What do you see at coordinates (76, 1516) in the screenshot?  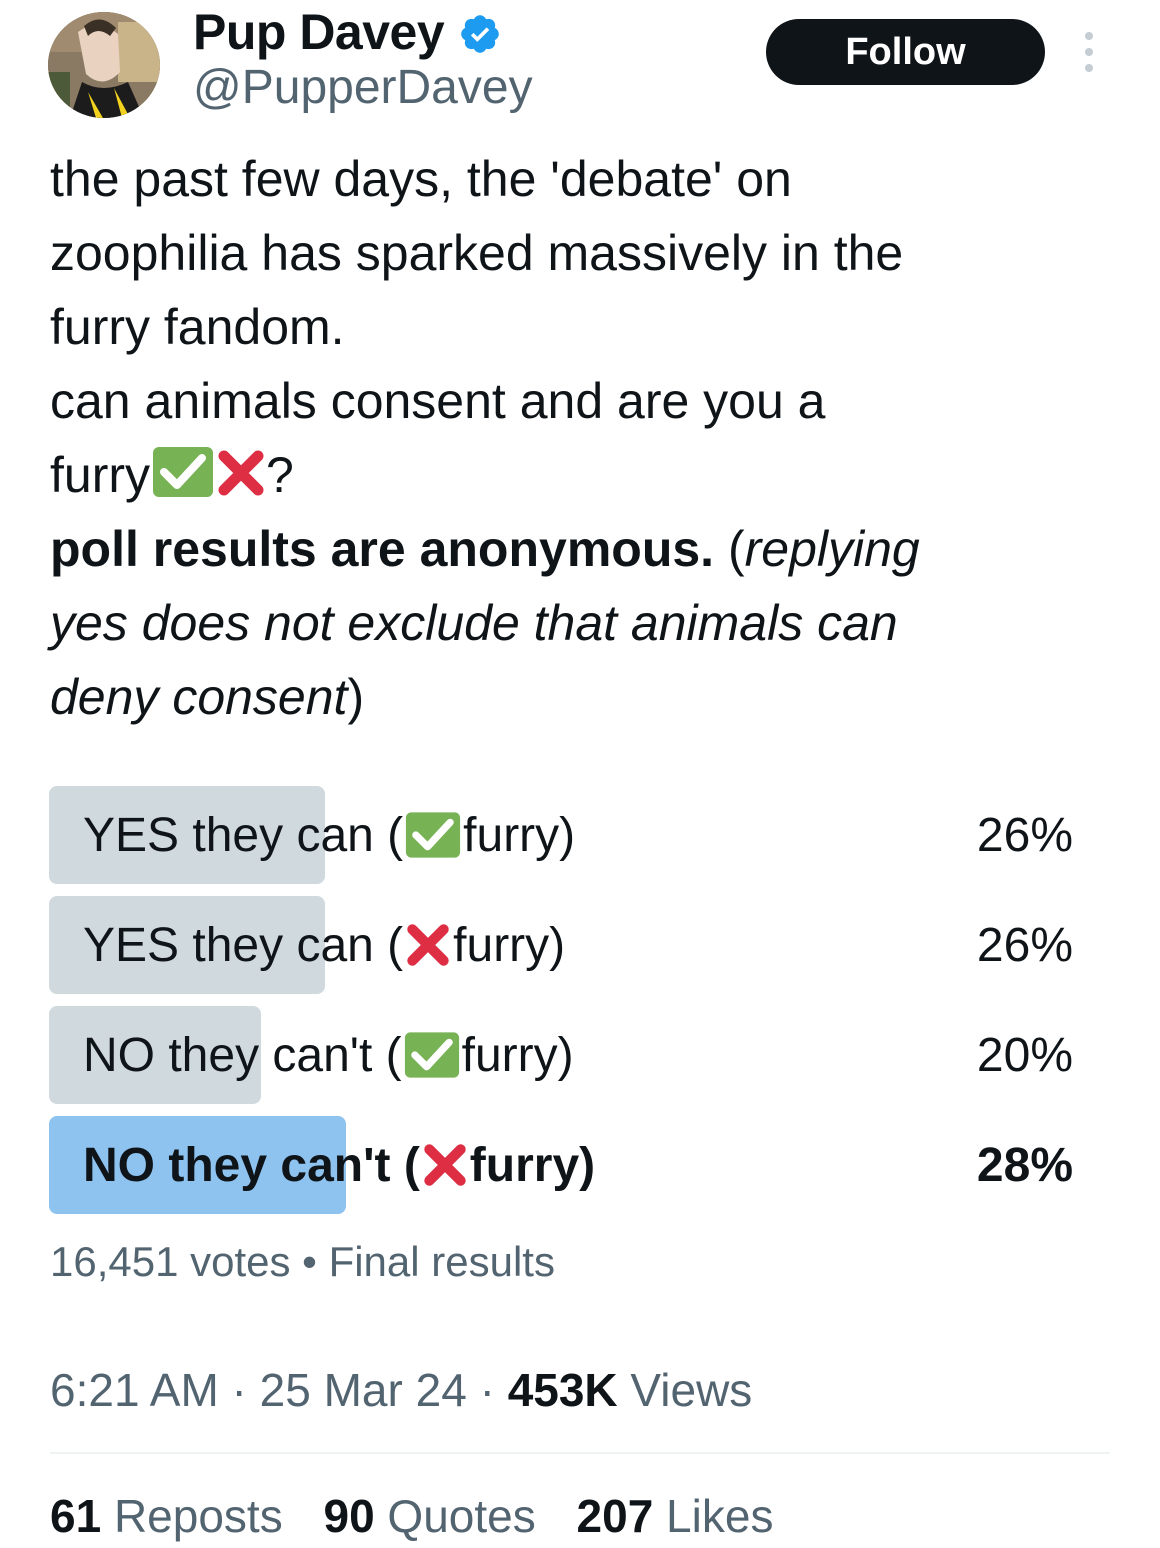 I see `reposts-count: 61` at bounding box center [76, 1516].